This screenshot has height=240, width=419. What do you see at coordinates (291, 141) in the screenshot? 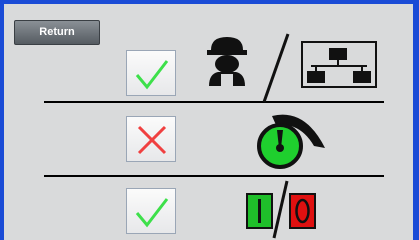
I see `gauge-icon` at bounding box center [291, 141].